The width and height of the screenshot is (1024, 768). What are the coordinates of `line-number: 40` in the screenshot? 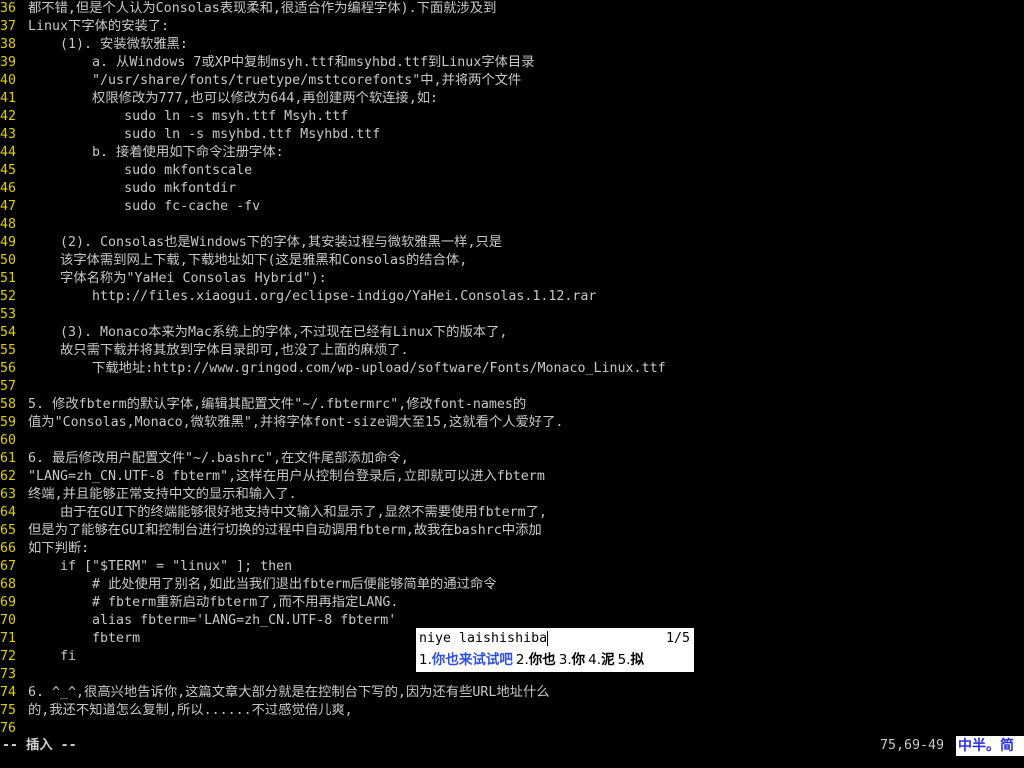 It's located at (8, 80).